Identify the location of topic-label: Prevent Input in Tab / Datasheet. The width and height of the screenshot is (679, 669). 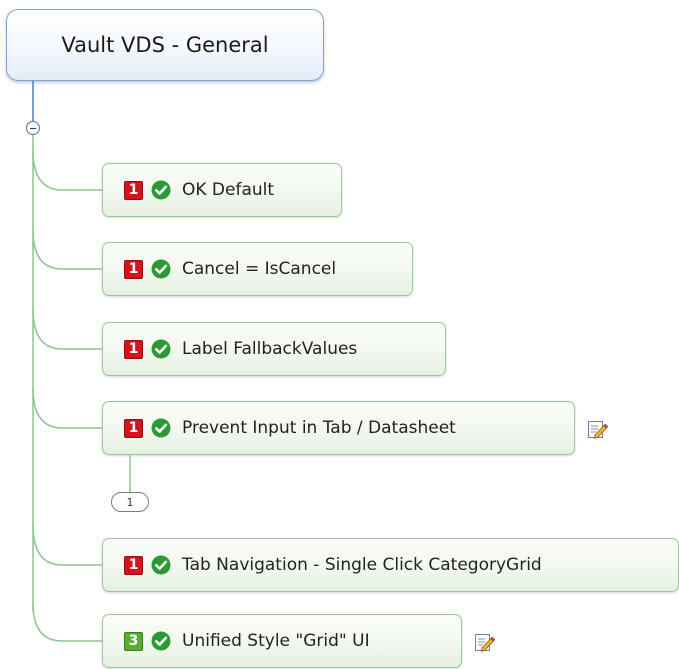
(319, 428).